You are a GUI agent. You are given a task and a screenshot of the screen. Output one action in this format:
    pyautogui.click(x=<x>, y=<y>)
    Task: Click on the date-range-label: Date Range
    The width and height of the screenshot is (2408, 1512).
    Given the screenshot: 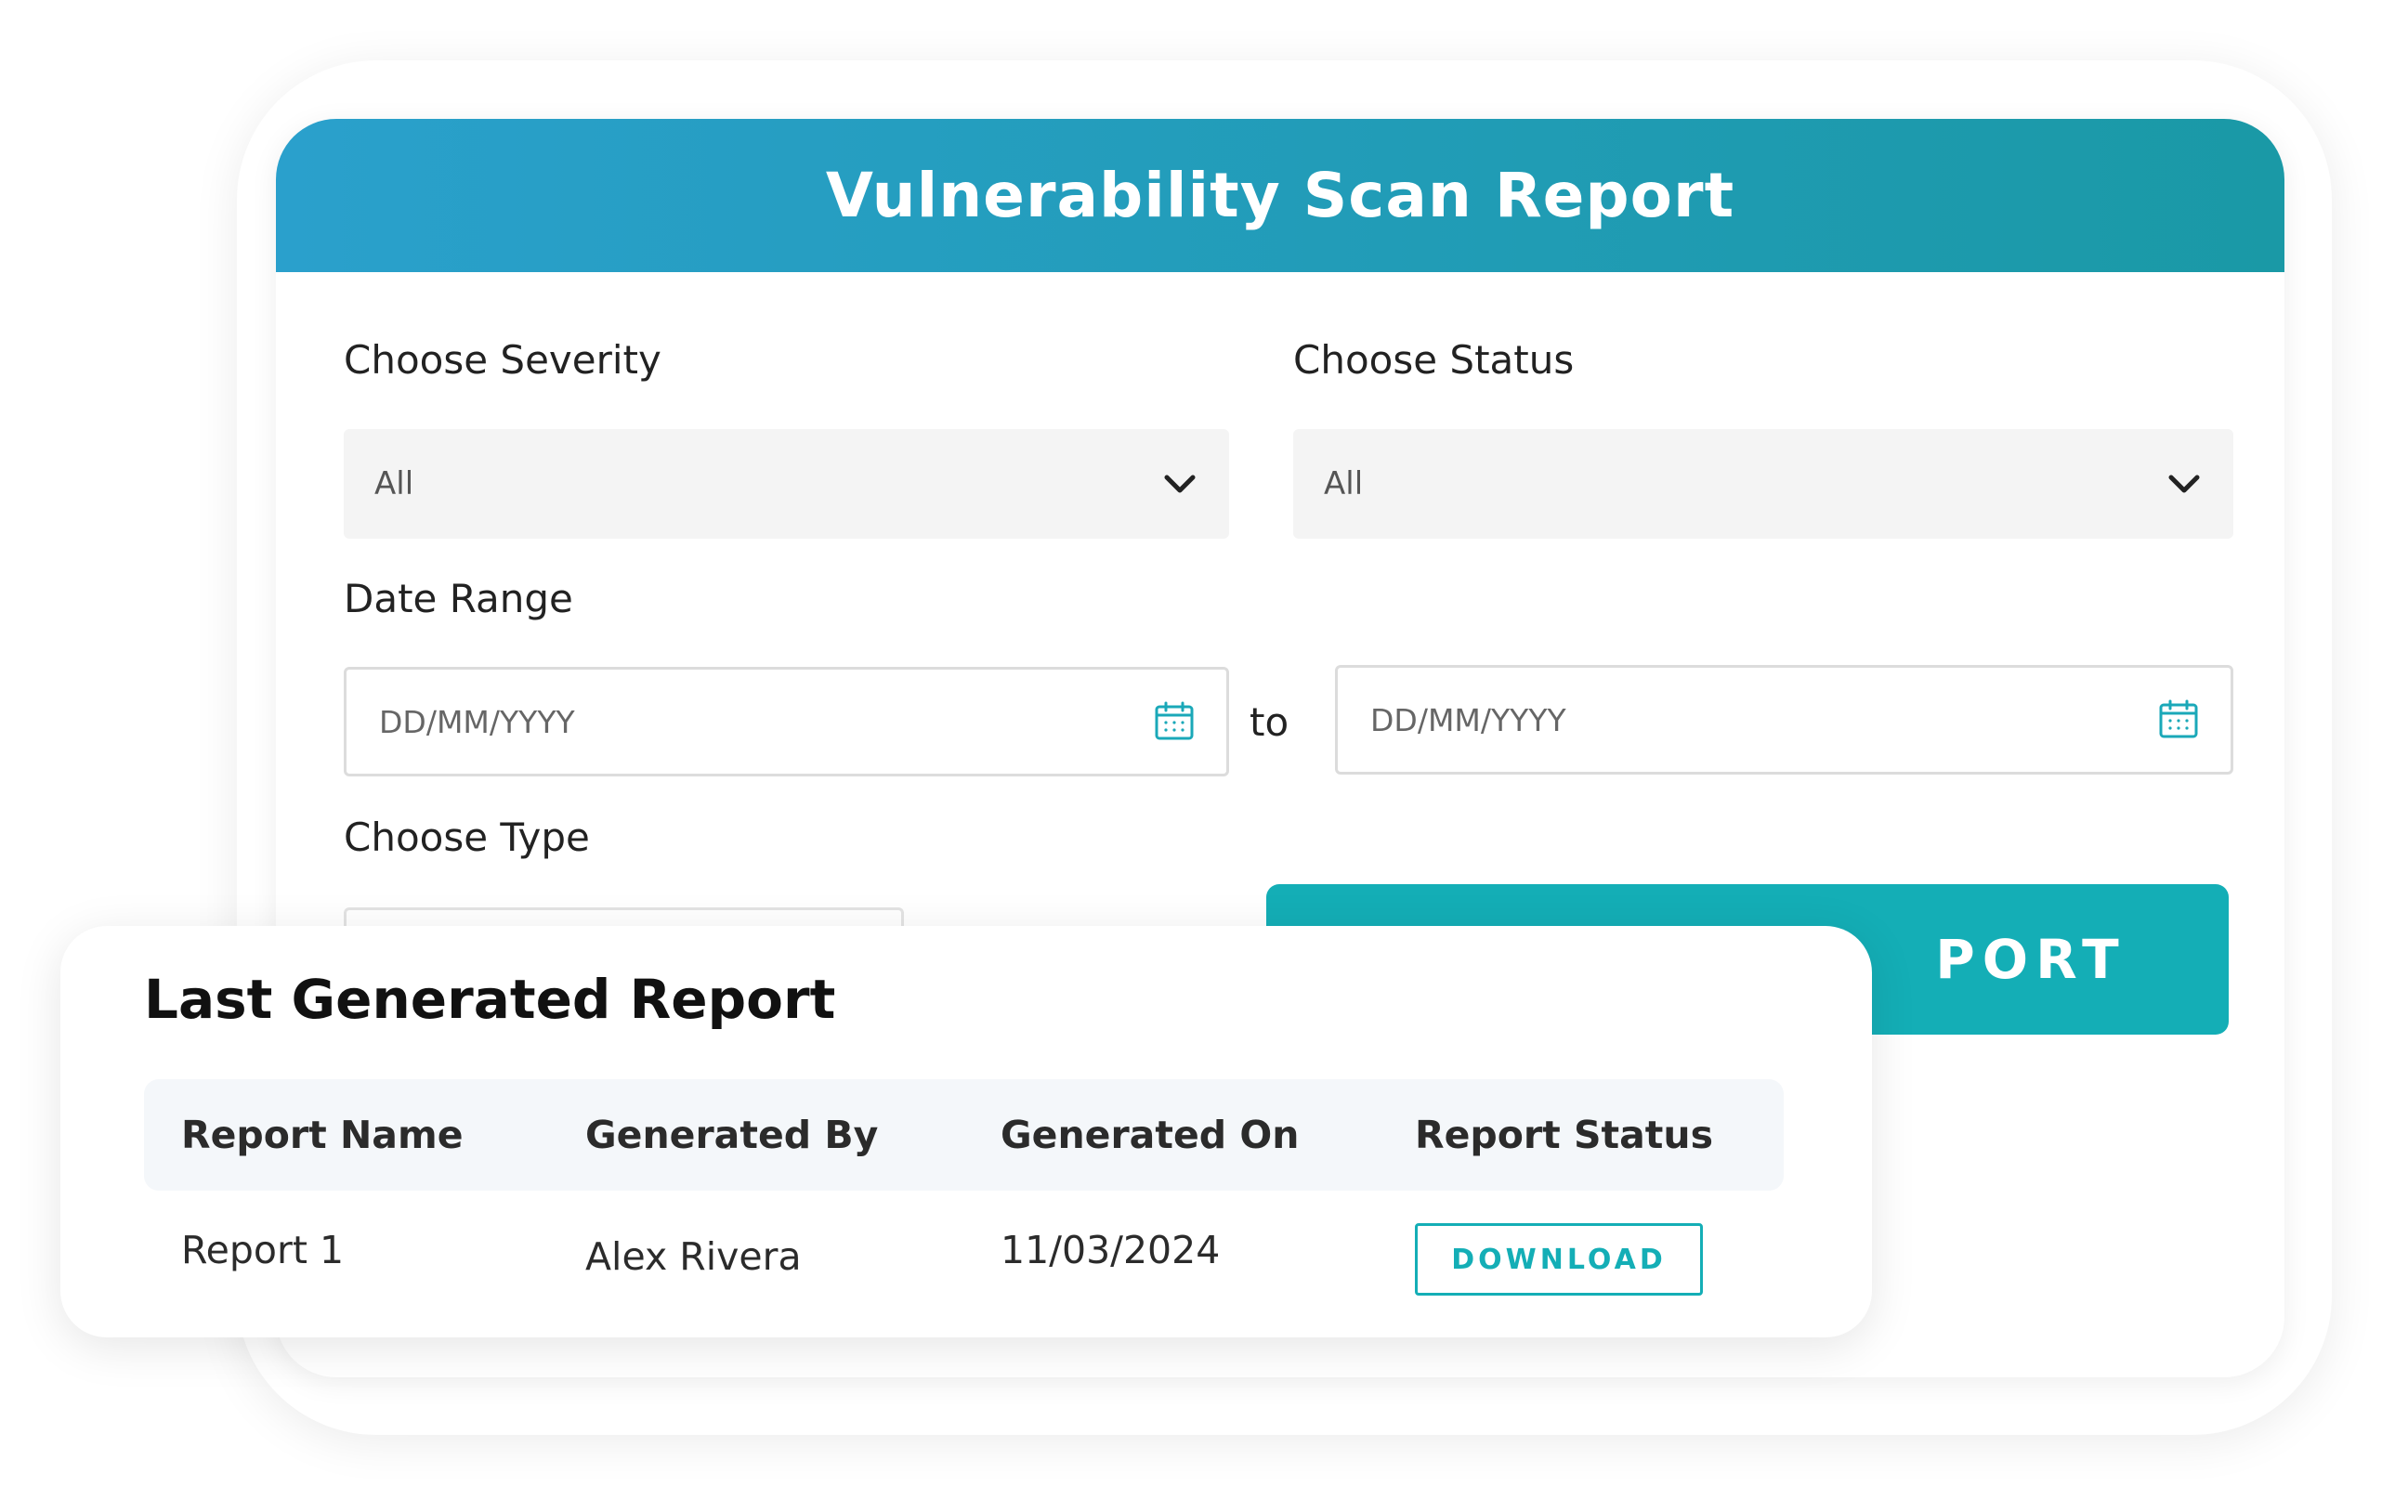 What is the action you would take?
    pyautogui.click(x=458, y=598)
    